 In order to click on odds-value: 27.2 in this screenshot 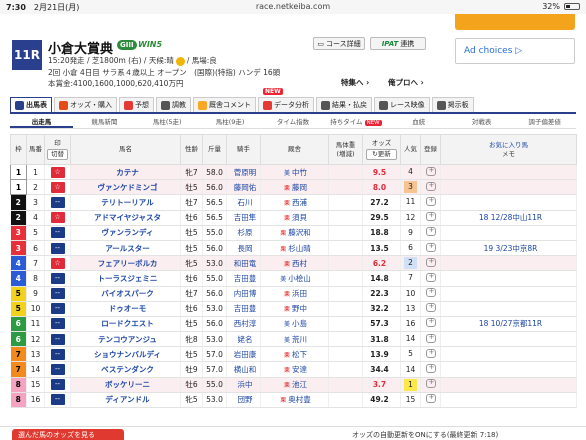, I will do `click(381, 202)`.